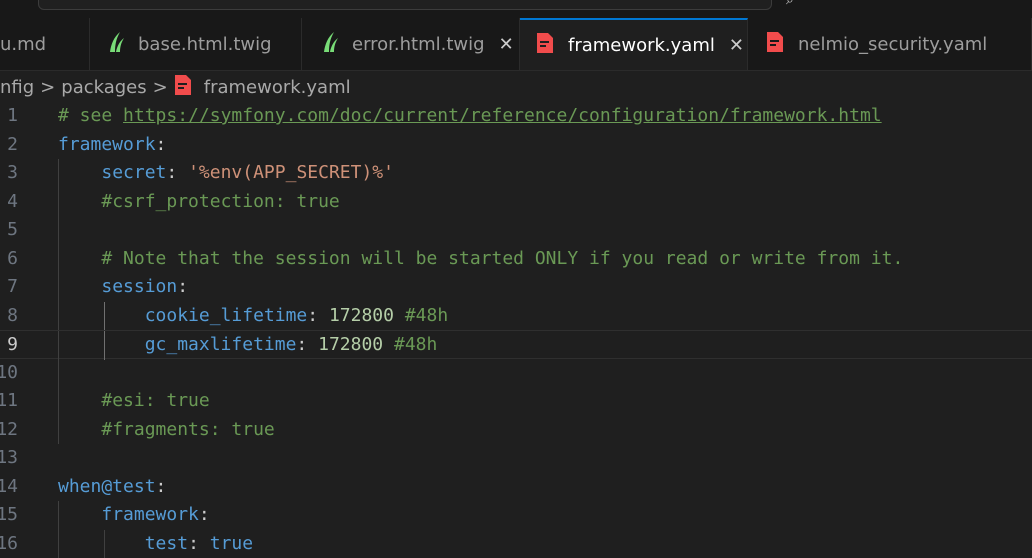 Image resolution: width=1032 pixels, height=558 pixels. What do you see at coordinates (516, 287) in the screenshot?
I see `code-line: 7 session:` at bounding box center [516, 287].